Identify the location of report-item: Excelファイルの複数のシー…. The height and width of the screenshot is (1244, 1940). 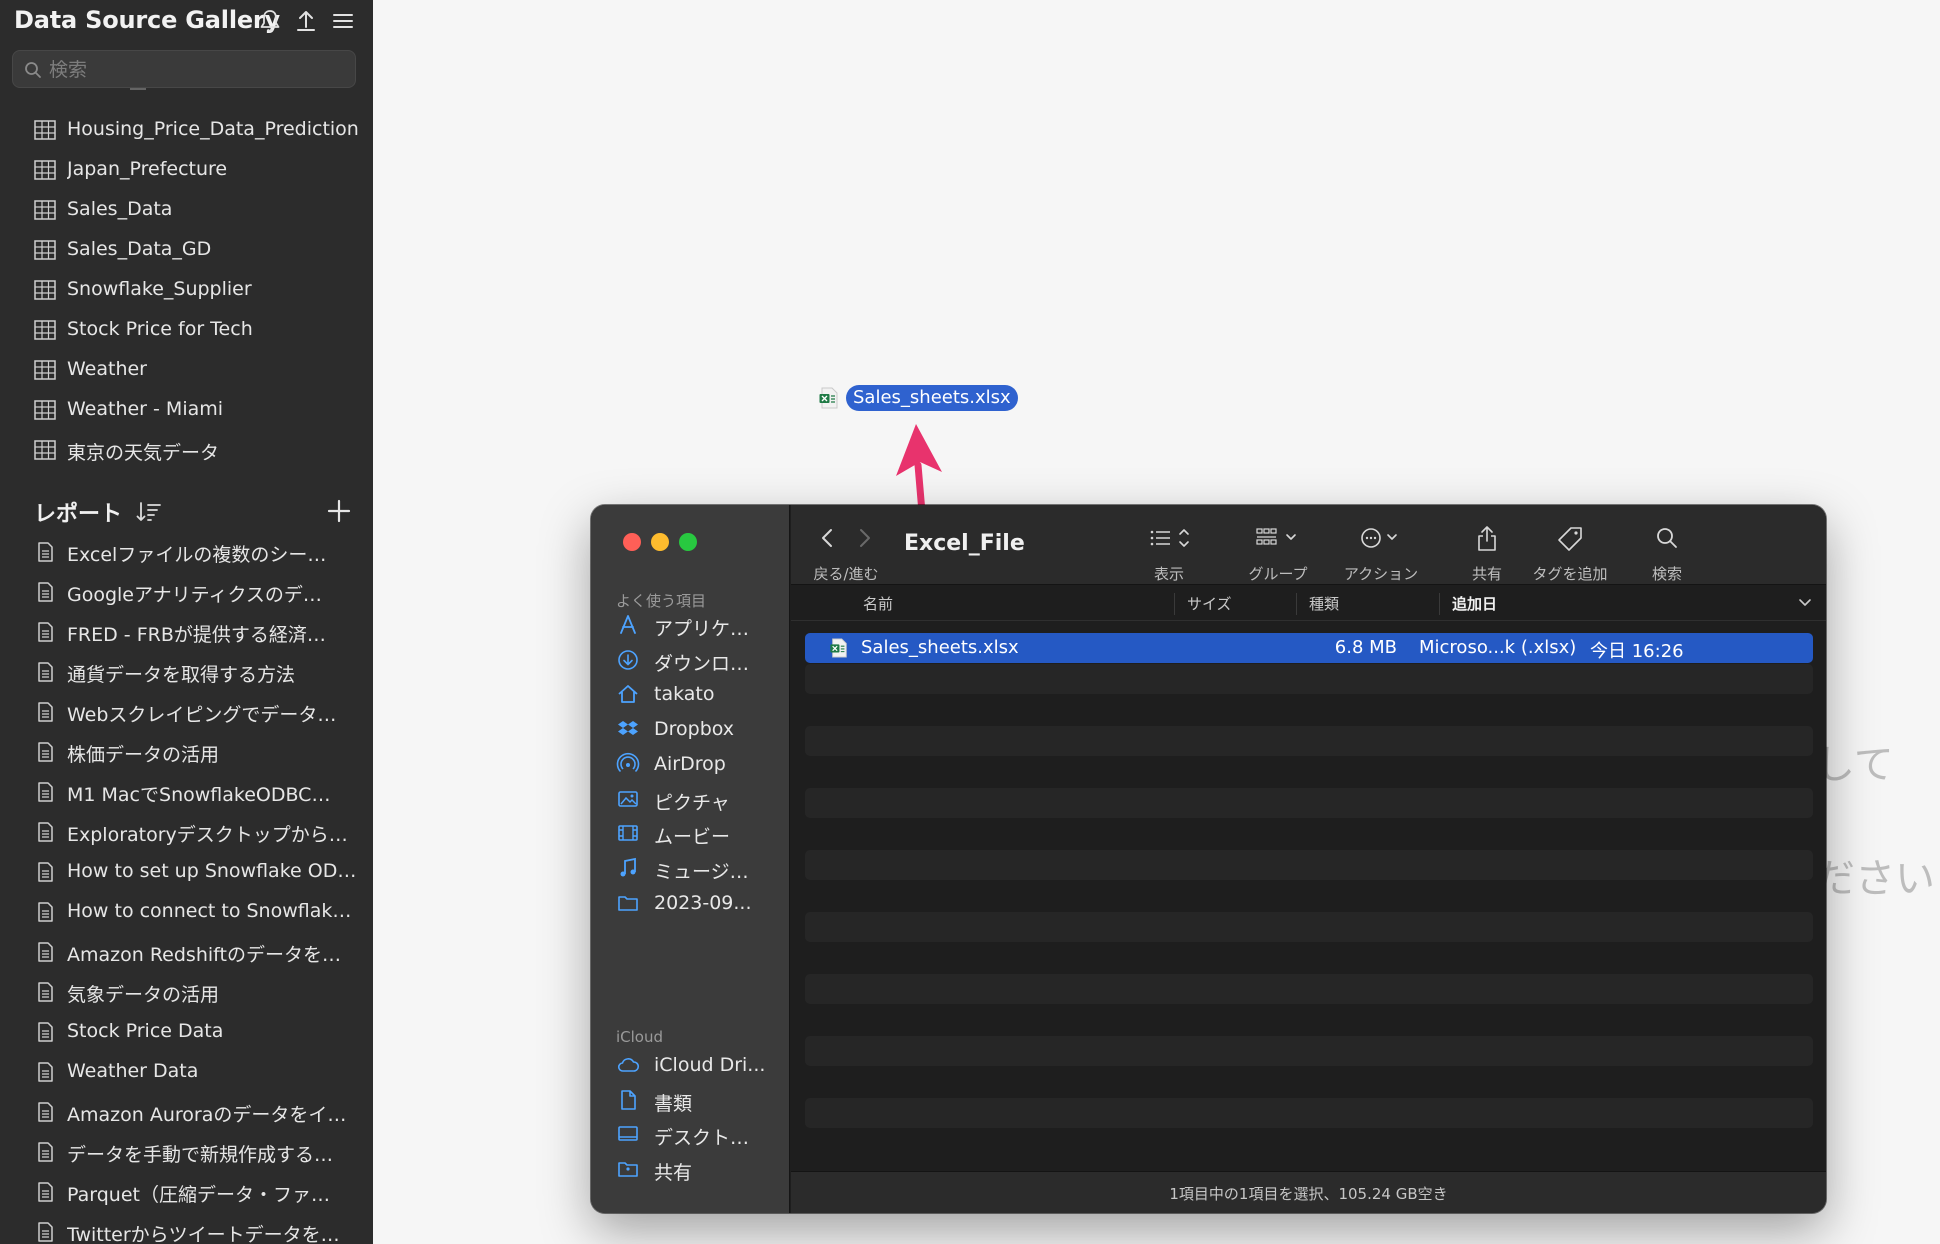
(186, 552).